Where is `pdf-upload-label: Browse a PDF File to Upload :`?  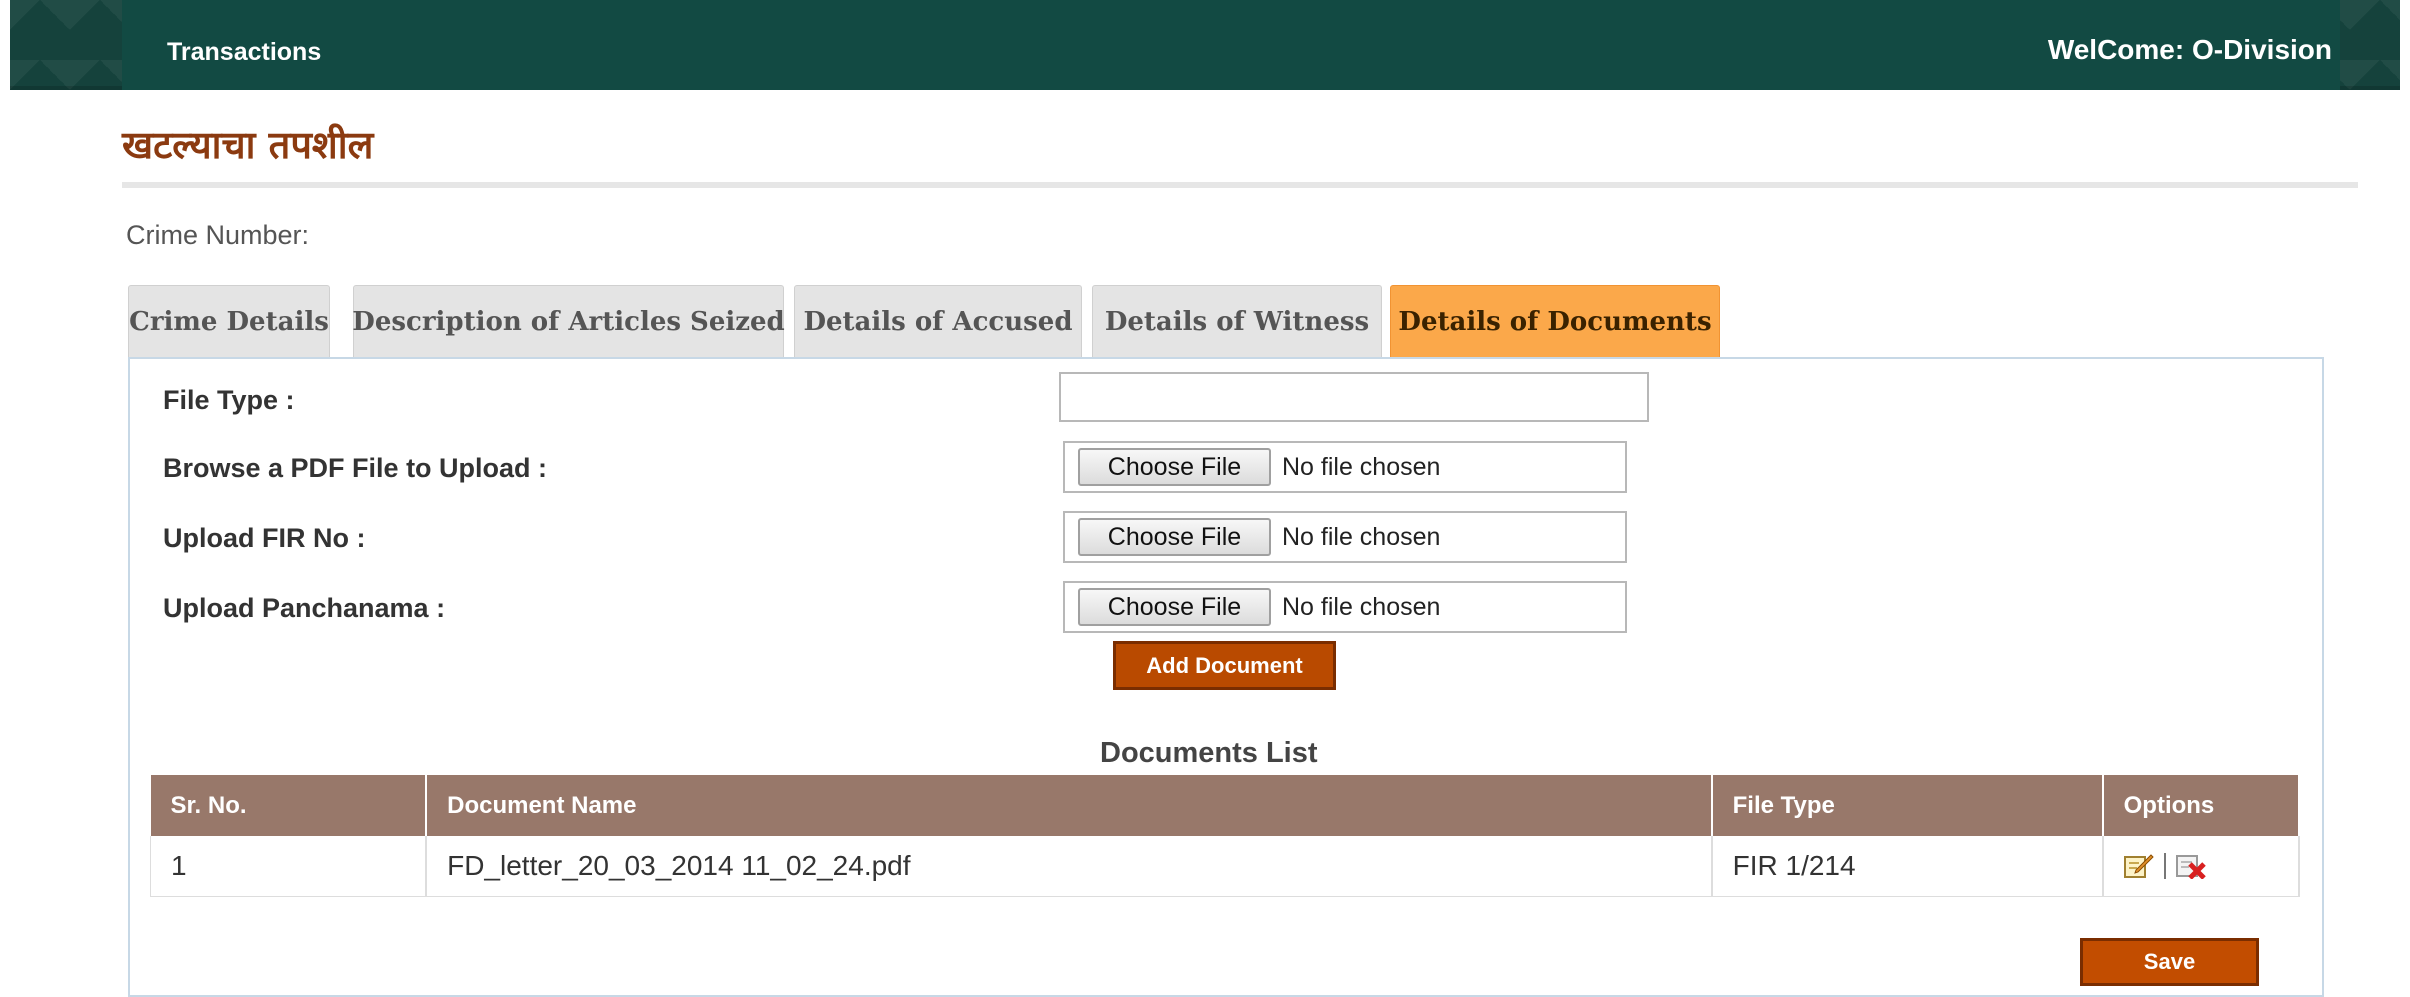
pdf-upload-label: Browse a PDF File to Upload : is located at coordinates (355, 468).